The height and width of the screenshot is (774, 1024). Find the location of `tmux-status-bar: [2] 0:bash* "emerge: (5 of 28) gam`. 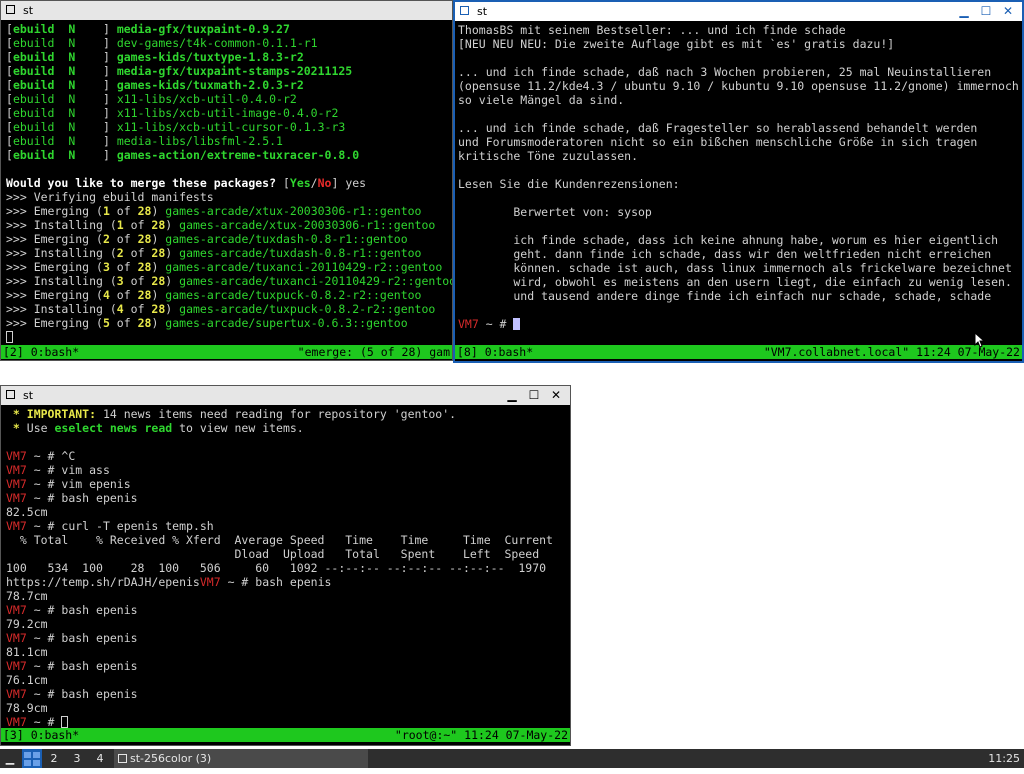

tmux-status-bar: [2] 0:bash* "emerge: (5 of 28) gam is located at coordinates (226, 352).